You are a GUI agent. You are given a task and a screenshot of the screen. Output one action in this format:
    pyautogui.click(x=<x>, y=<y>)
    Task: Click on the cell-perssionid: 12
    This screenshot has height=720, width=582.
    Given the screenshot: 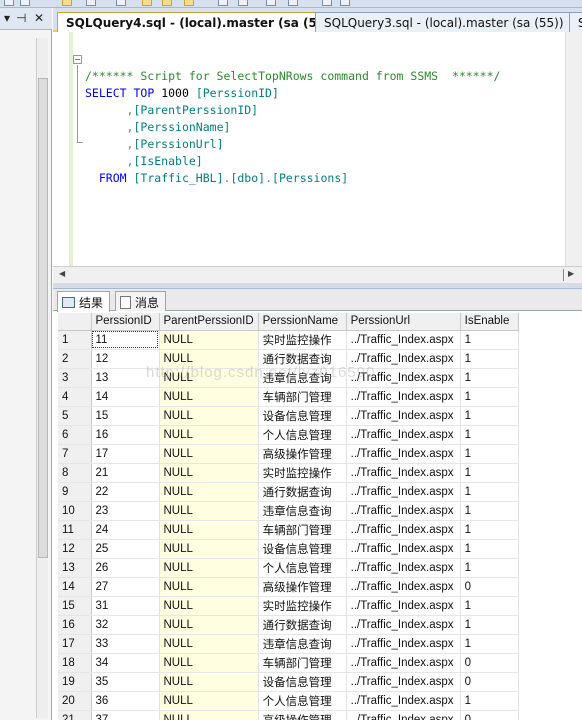 What is the action you would take?
    pyautogui.click(x=125, y=359)
    